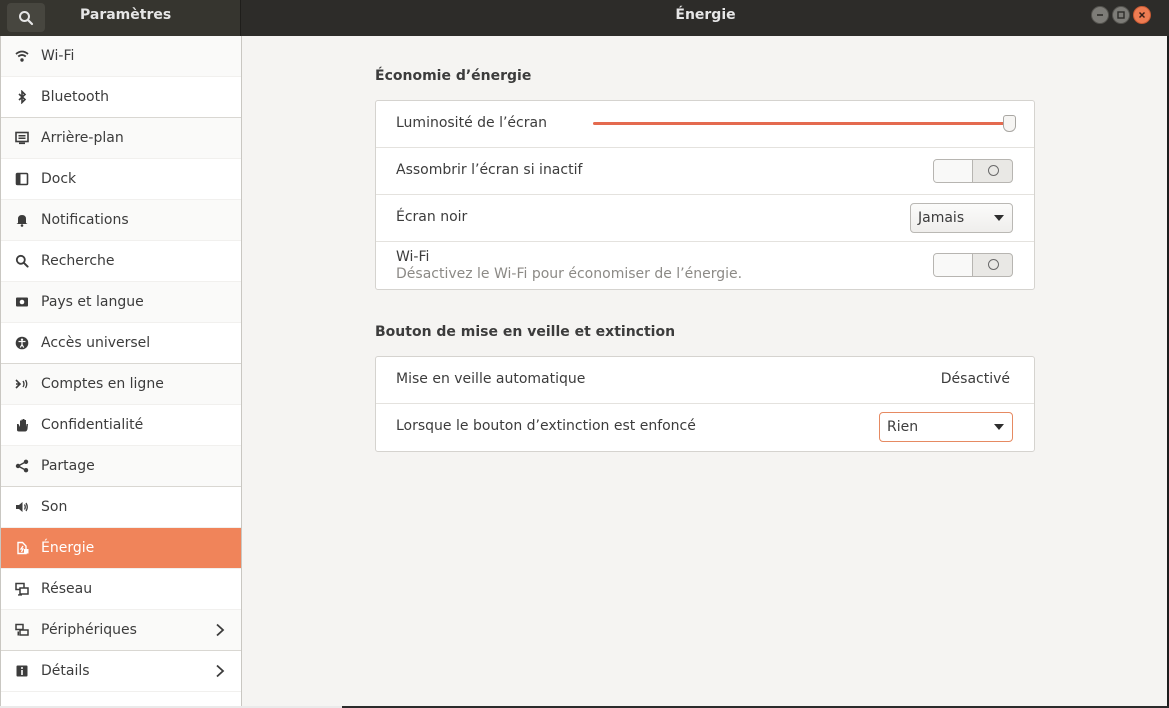  What do you see at coordinates (22, 220) in the screenshot?
I see `bell-icon` at bounding box center [22, 220].